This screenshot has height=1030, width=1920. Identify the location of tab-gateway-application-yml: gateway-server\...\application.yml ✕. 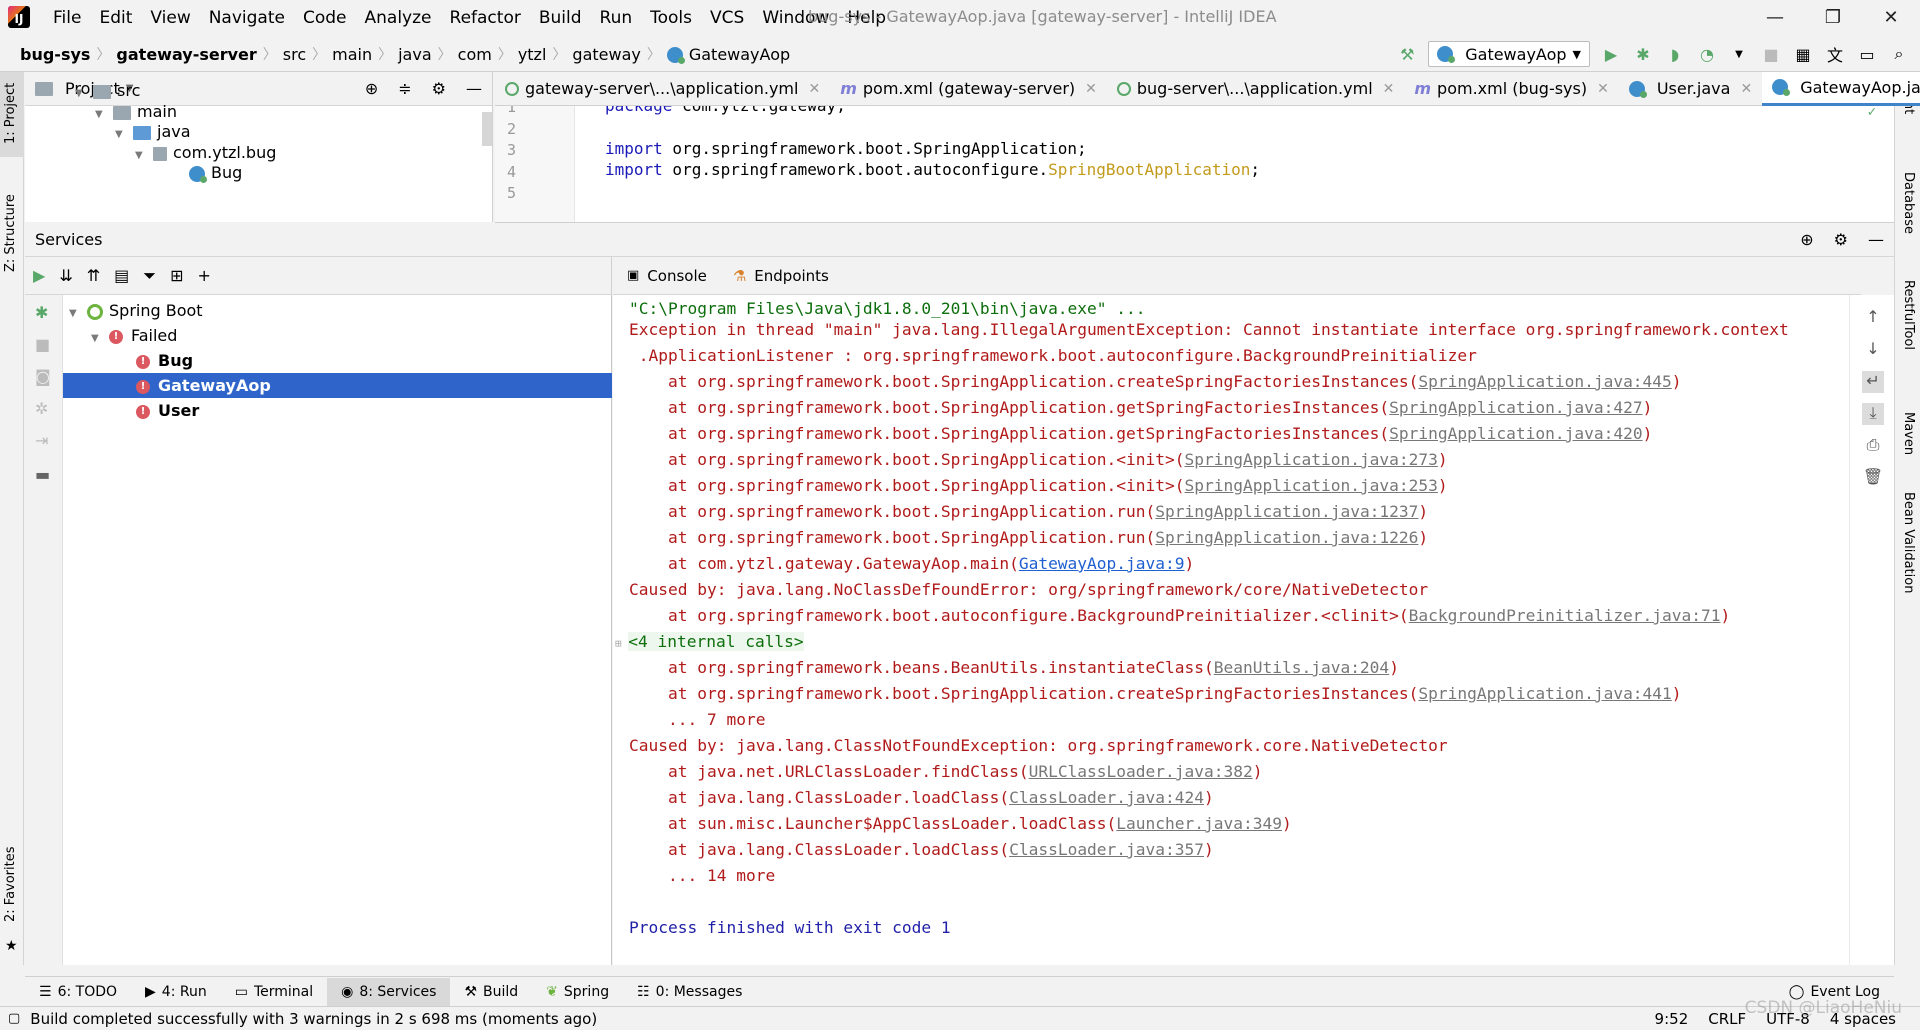
(662, 89).